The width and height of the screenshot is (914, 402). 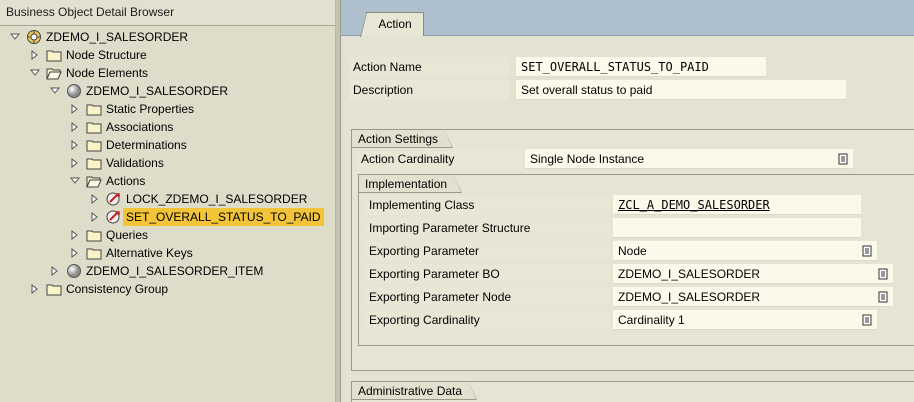 What do you see at coordinates (737, 228) in the screenshot?
I see `importing-param-field` at bounding box center [737, 228].